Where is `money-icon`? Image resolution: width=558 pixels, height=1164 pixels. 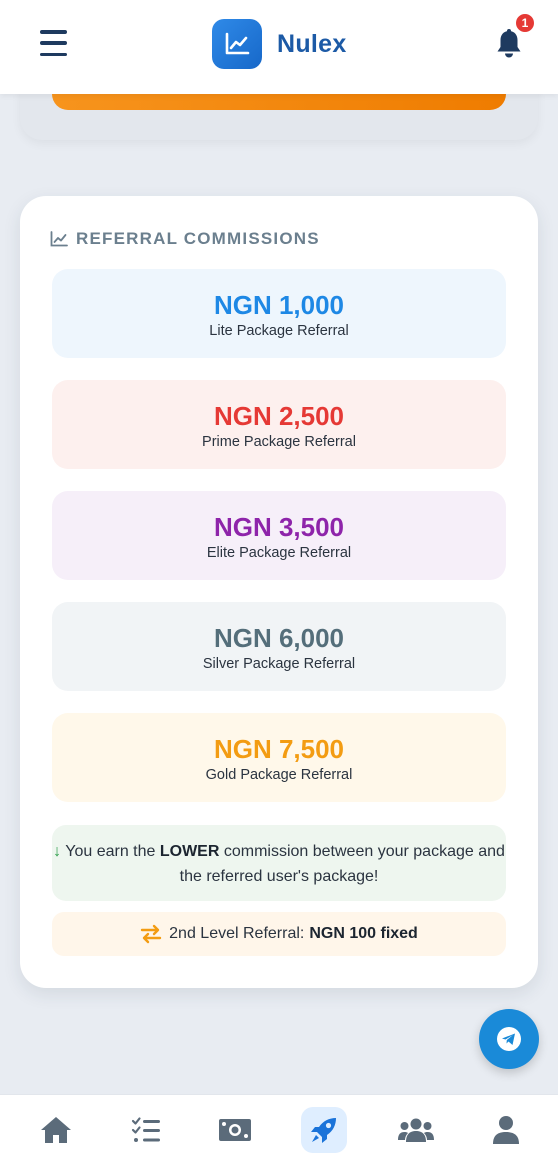
money-icon is located at coordinates (235, 1130).